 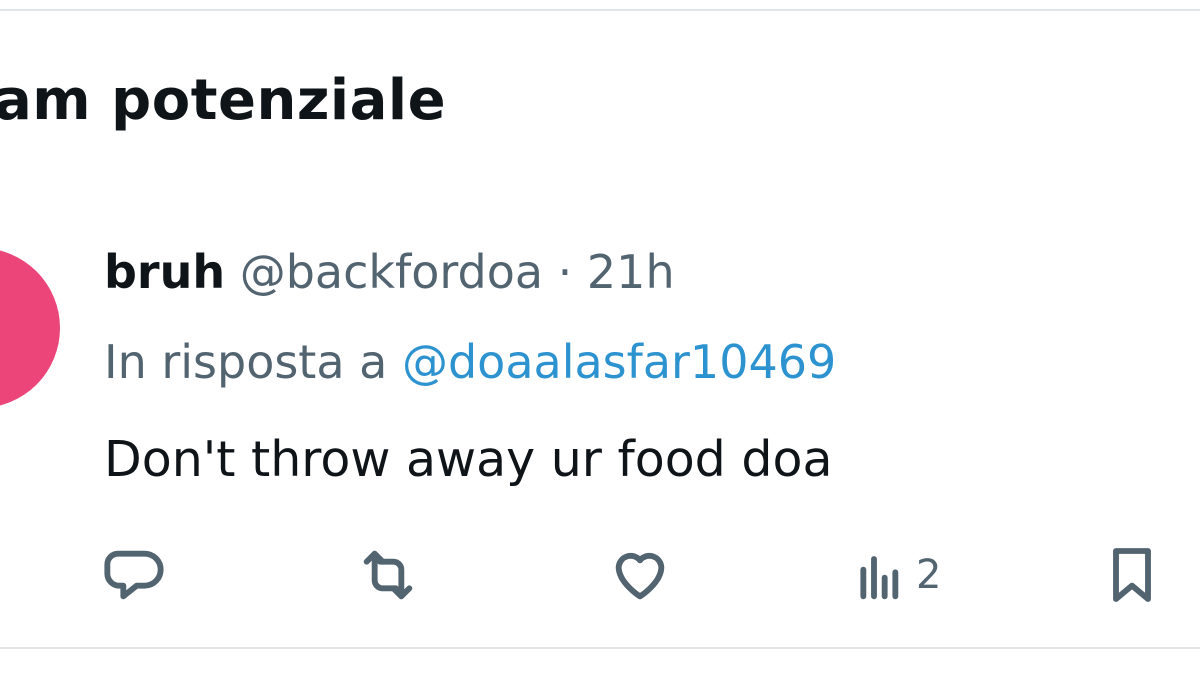 I want to click on tweet-text: Don't throw away ur food doa, so click(x=468, y=459).